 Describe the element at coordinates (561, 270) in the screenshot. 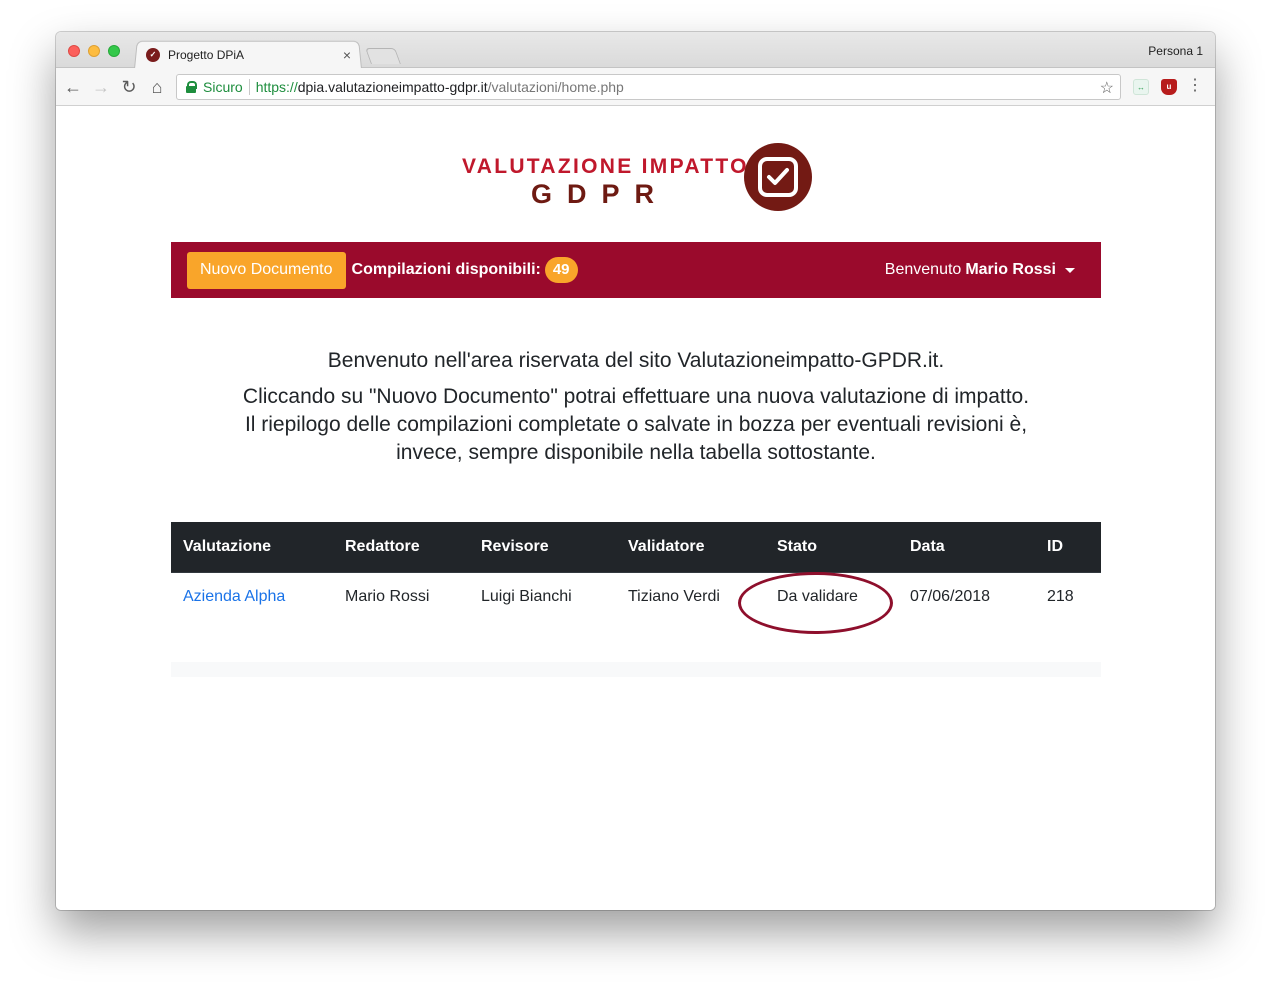

I see `available-compilations-badge: 49` at that location.